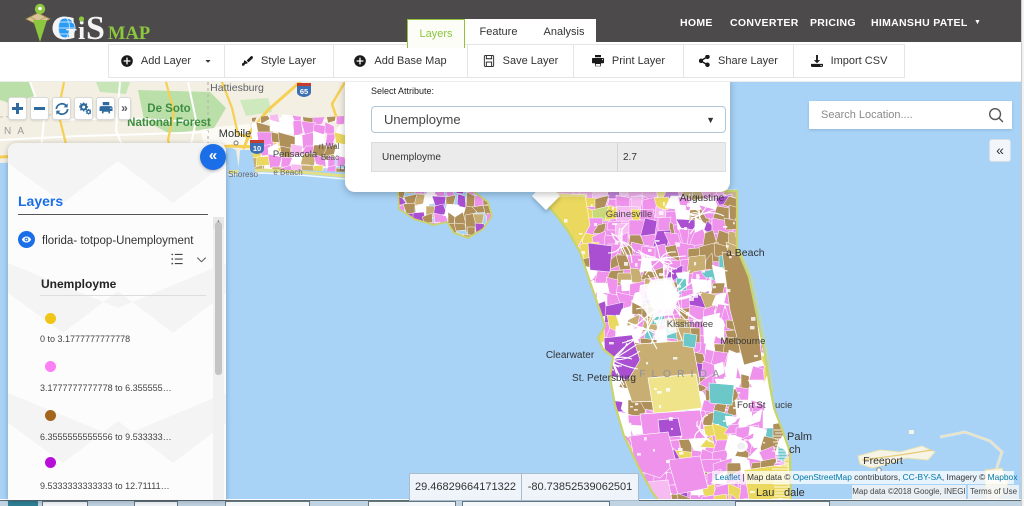 The height and width of the screenshot is (506, 1024). I want to click on svg-text: National Forest, so click(169, 123).